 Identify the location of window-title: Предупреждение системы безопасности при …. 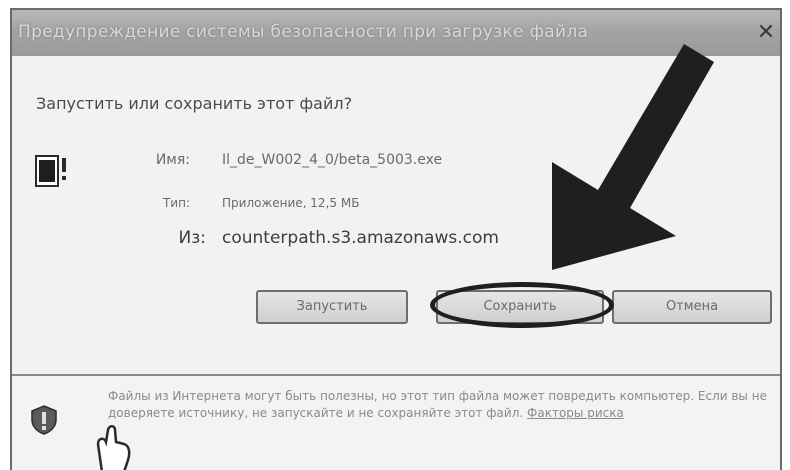
(303, 32).